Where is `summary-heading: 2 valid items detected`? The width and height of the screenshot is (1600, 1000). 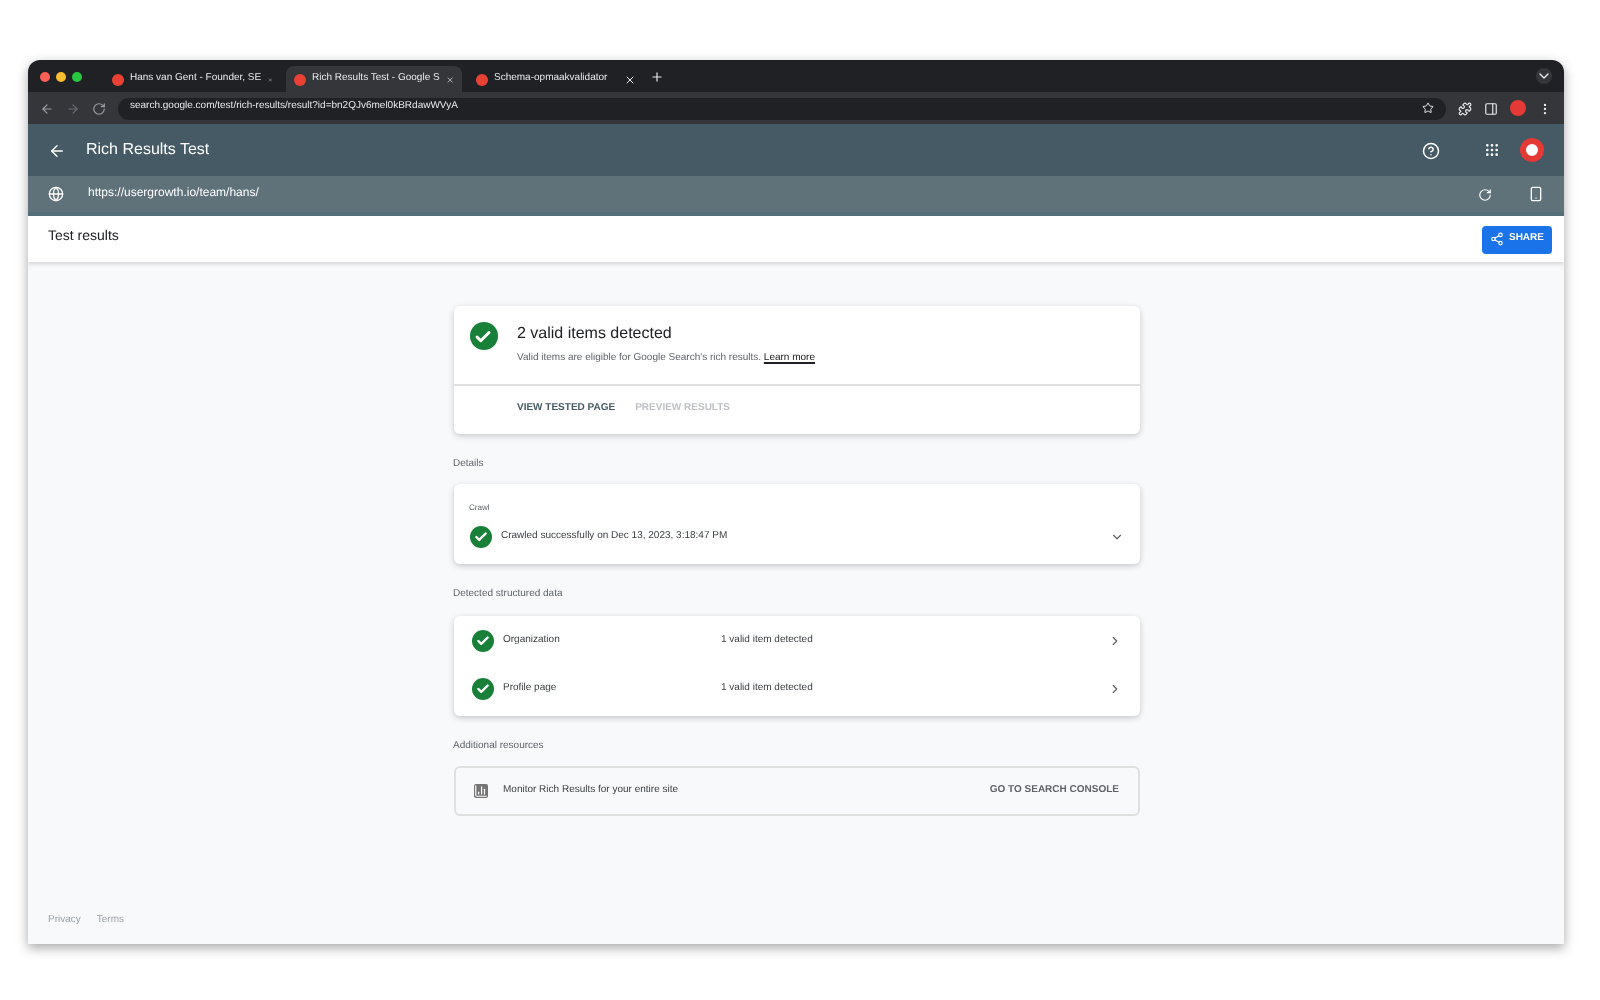 summary-heading: 2 valid items detected is located at coordinates (595, 334).